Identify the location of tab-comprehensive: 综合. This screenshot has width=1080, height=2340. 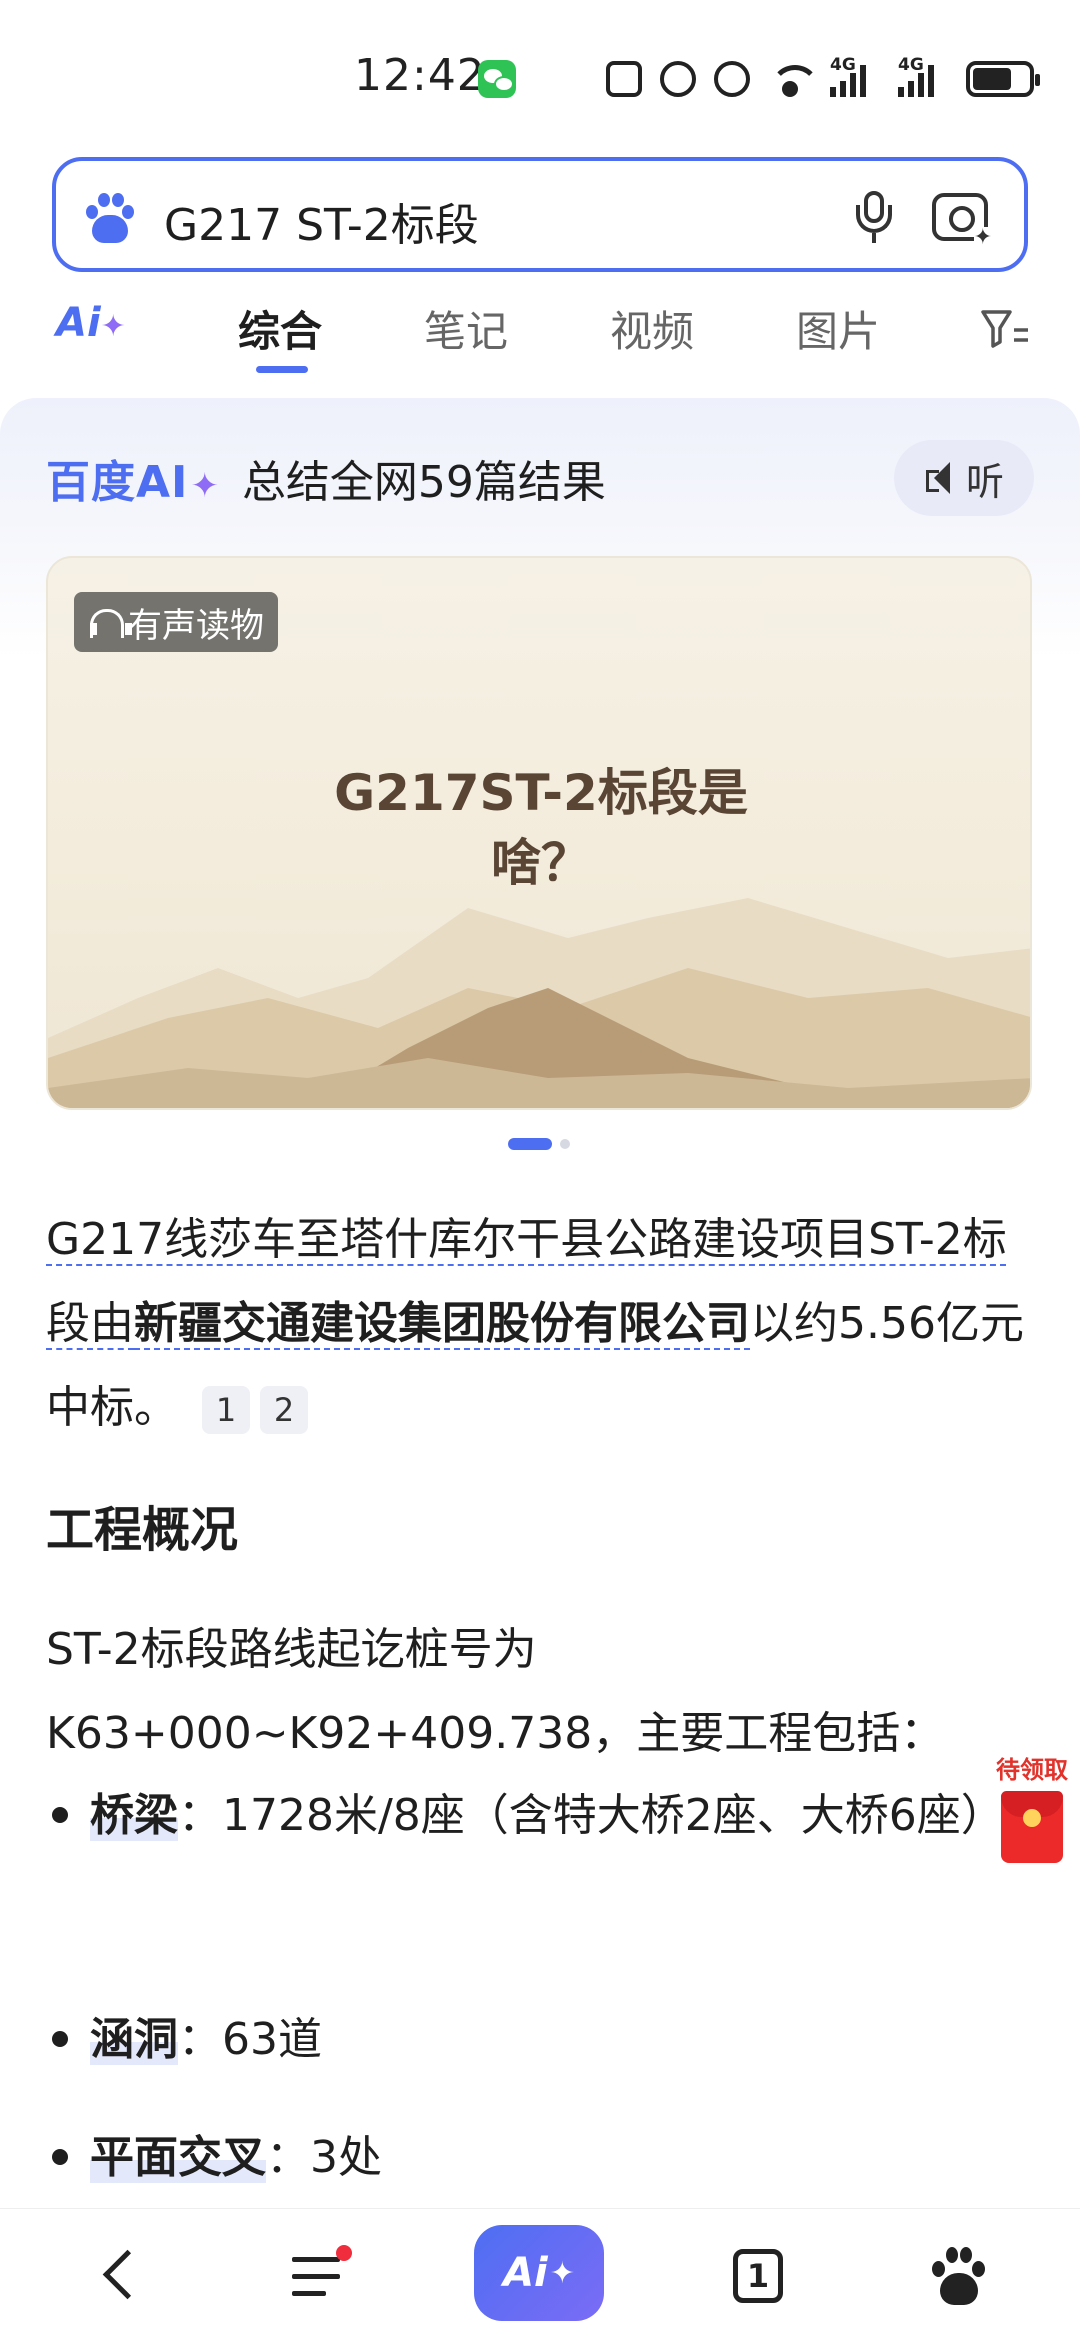
(280, 328).